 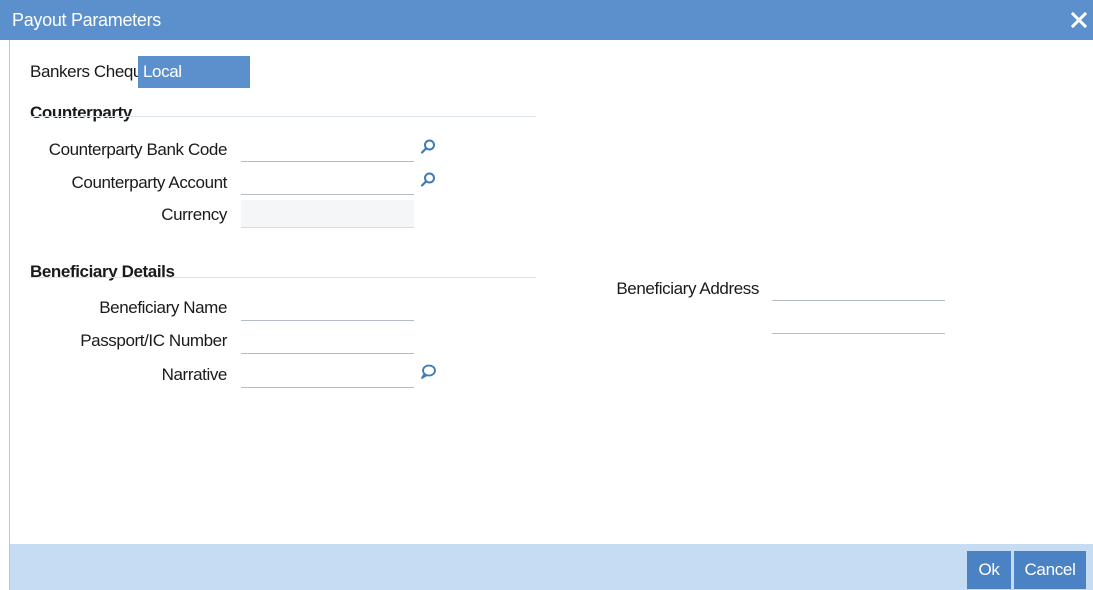 What do you see at coordinates (858, 320) in the screenshot?
I see `beneficiary-address-line2-input` at bounding box center [858, 320].